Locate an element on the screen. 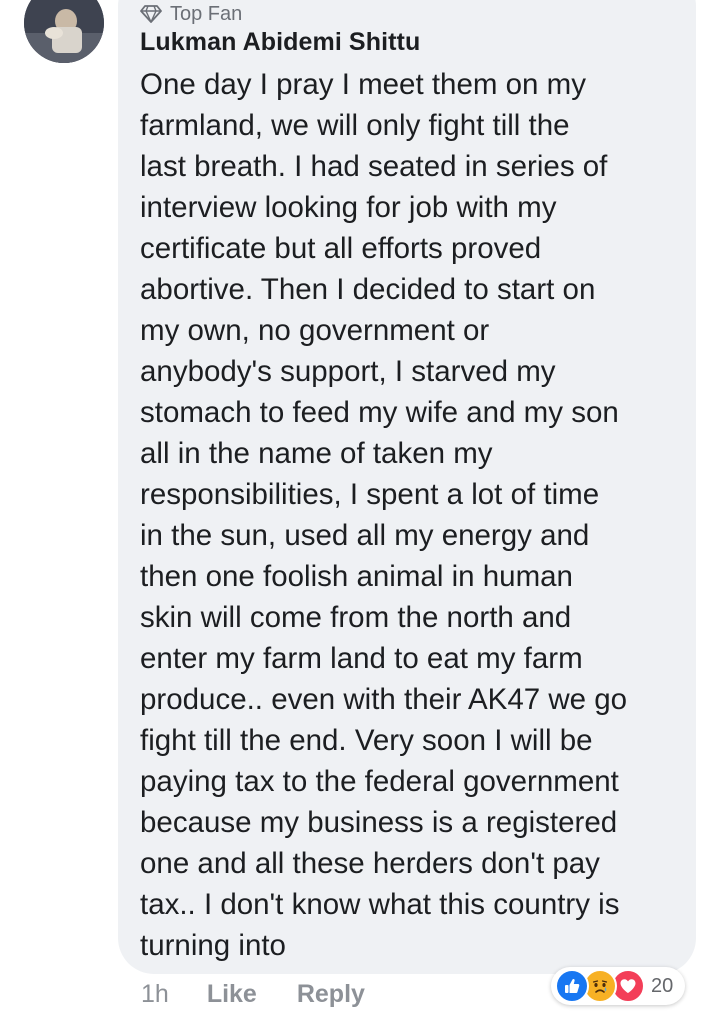 The height and width of the screenshot is (1015, 720). like-icon is located at coordinates (572, 986).